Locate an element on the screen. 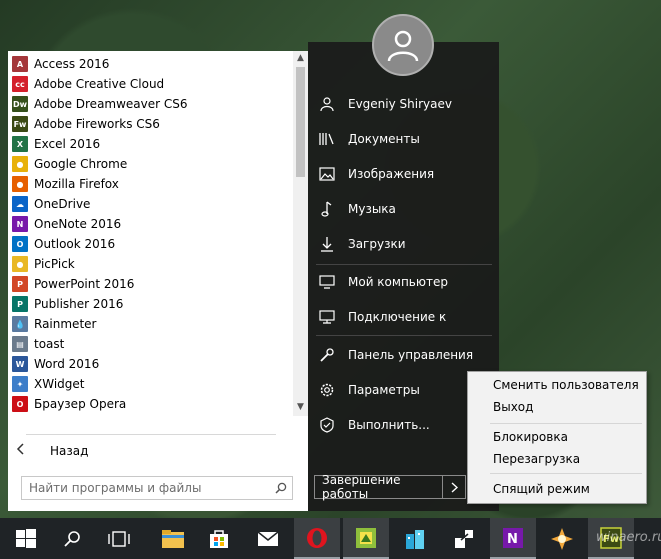 Image resolution: width=661 pixels, height=559 pixels. xnview-button is located at coordinates (562, 538).